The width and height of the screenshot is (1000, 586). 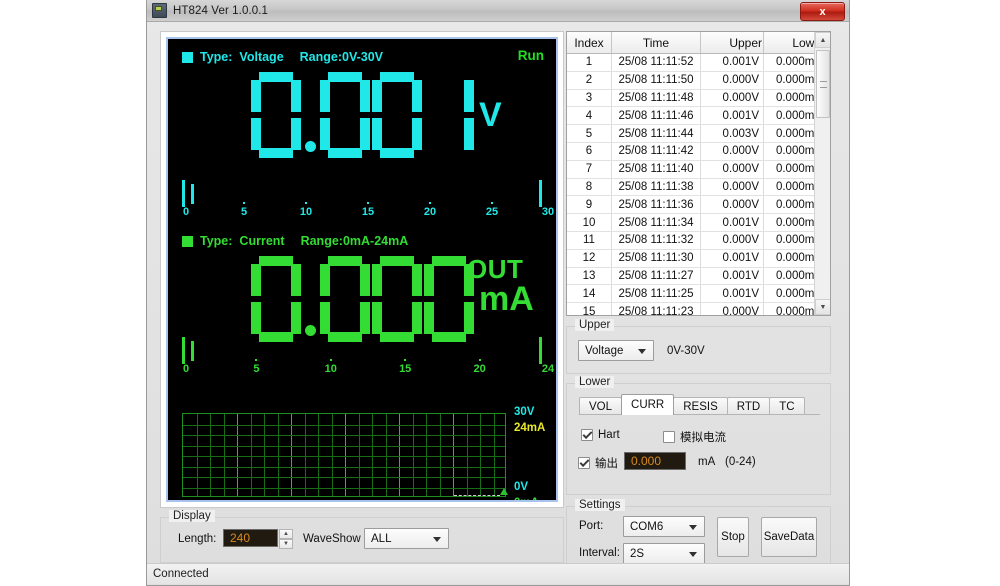 What do you see at coordinates (664, 526) in the screenshot?
I see `port-combobox: COM6` at bounding box center [664, 526].